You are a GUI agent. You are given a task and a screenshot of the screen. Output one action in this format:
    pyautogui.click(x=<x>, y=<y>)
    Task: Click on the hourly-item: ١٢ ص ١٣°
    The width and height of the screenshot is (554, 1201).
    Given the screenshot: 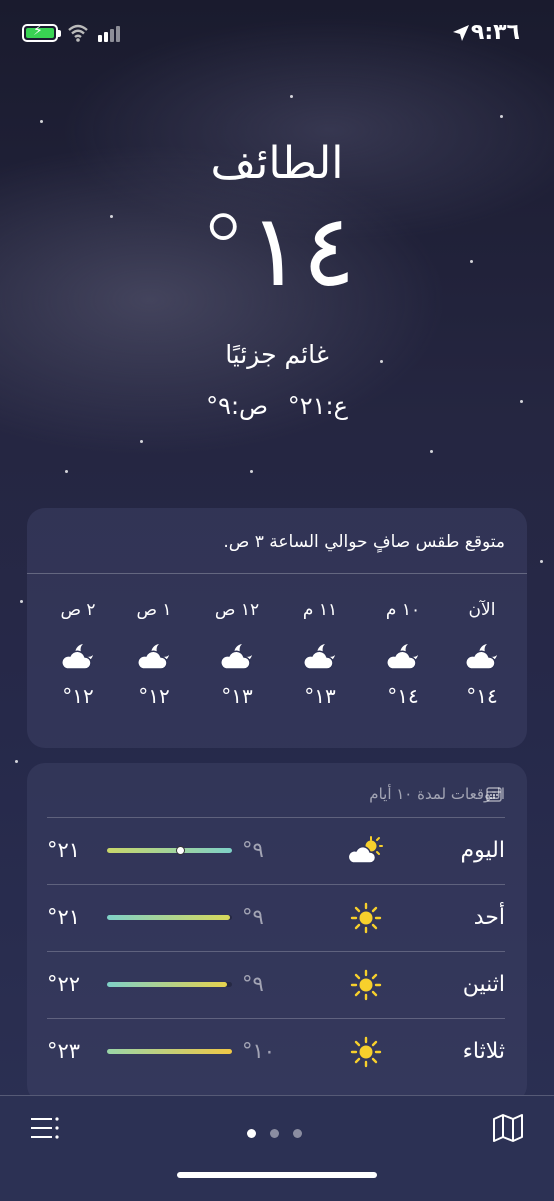 What is the action you would take?
    pyautogui.click(x=237, y=654)
    